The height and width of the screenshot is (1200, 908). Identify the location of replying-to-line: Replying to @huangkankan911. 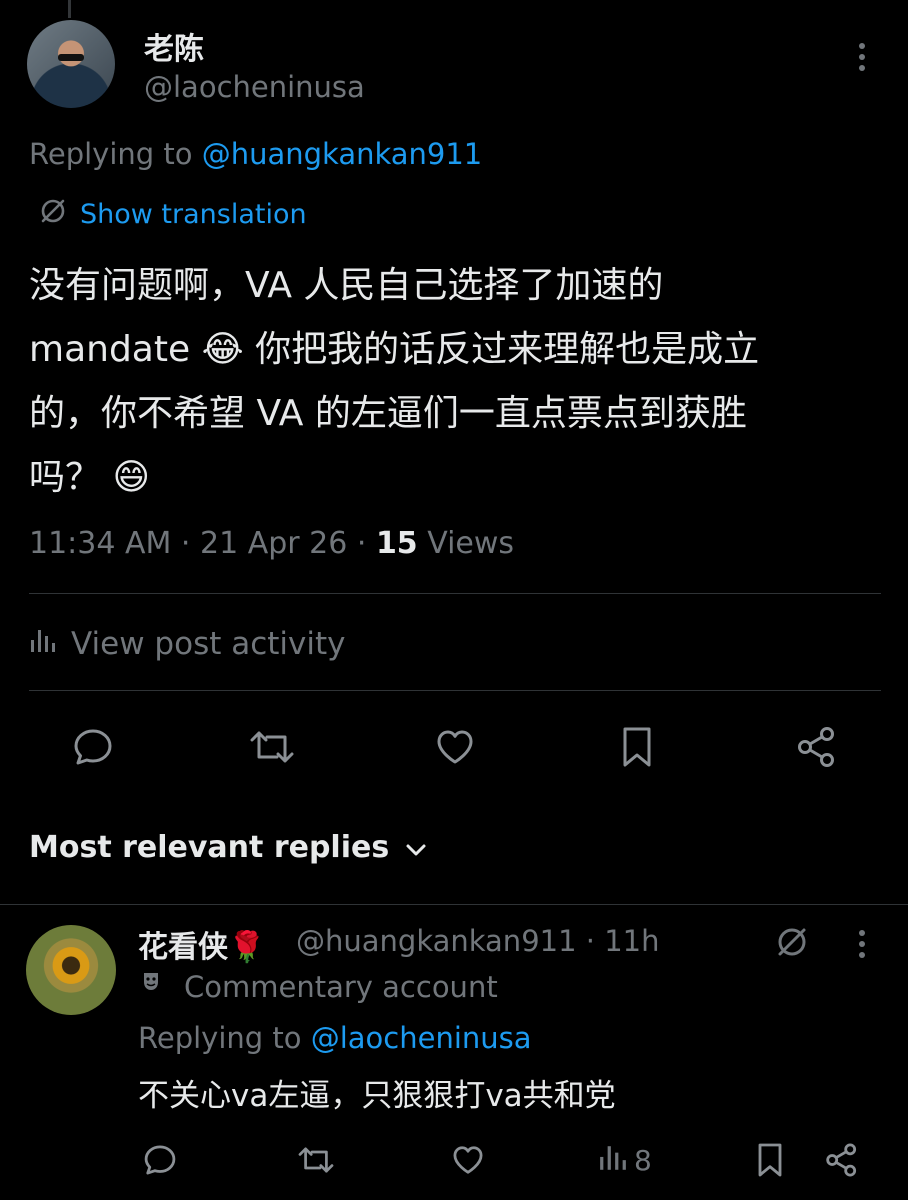
(255, 154).